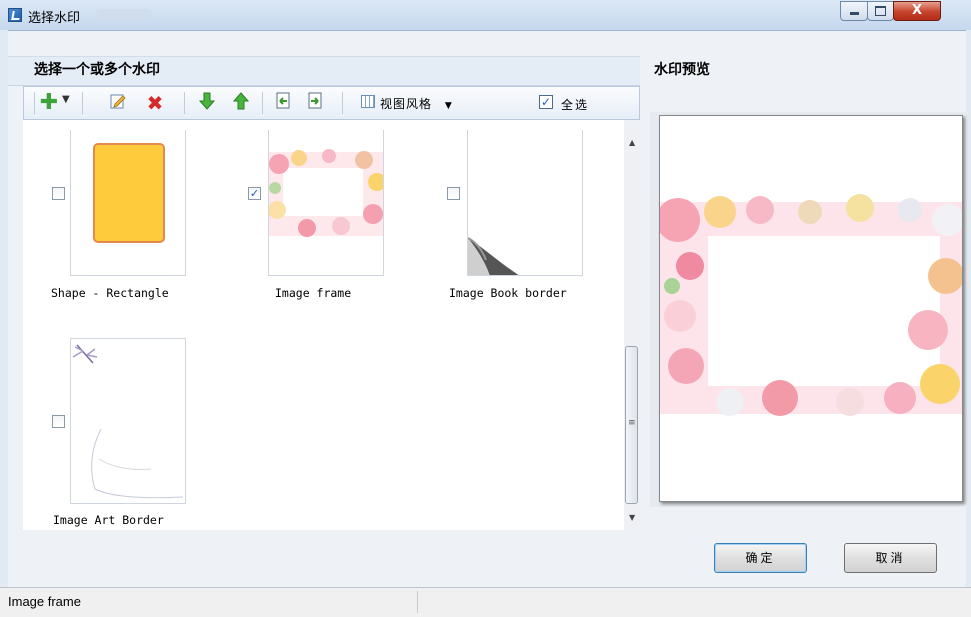  What do you see at coordinates (313, 293) in the screenshot?
I see `caption-image-frame: Image frame` at bounding box center [313, 293].